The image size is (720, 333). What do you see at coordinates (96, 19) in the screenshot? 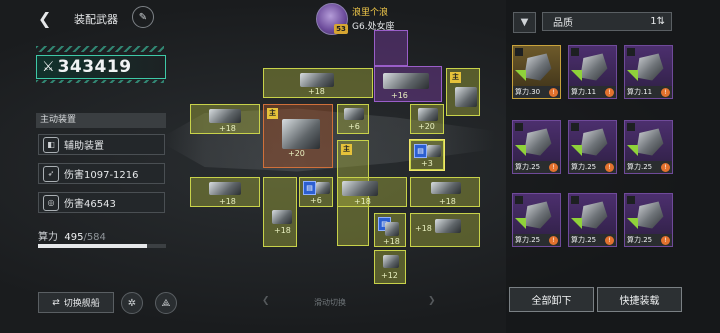
I see `page-title: 装配武器` at bounding box center [96, 19].